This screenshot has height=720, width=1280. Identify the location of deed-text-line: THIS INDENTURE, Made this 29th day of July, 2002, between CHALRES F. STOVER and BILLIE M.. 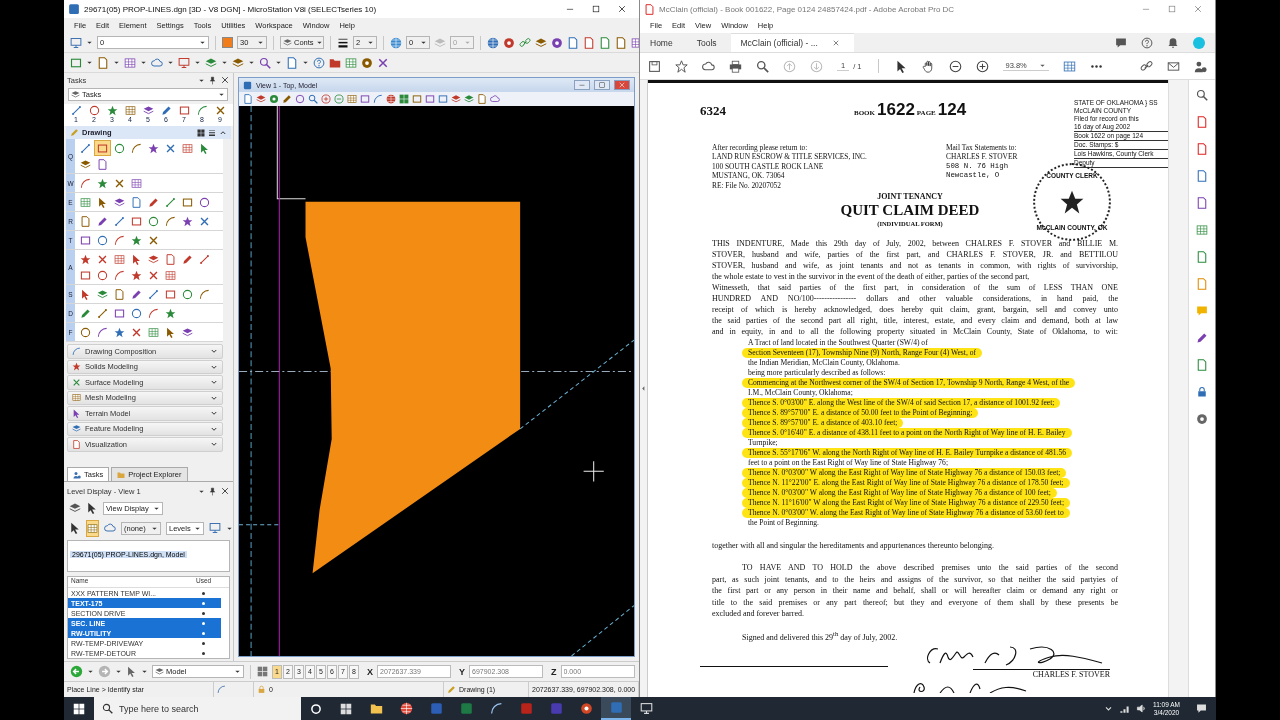
(915, 244).